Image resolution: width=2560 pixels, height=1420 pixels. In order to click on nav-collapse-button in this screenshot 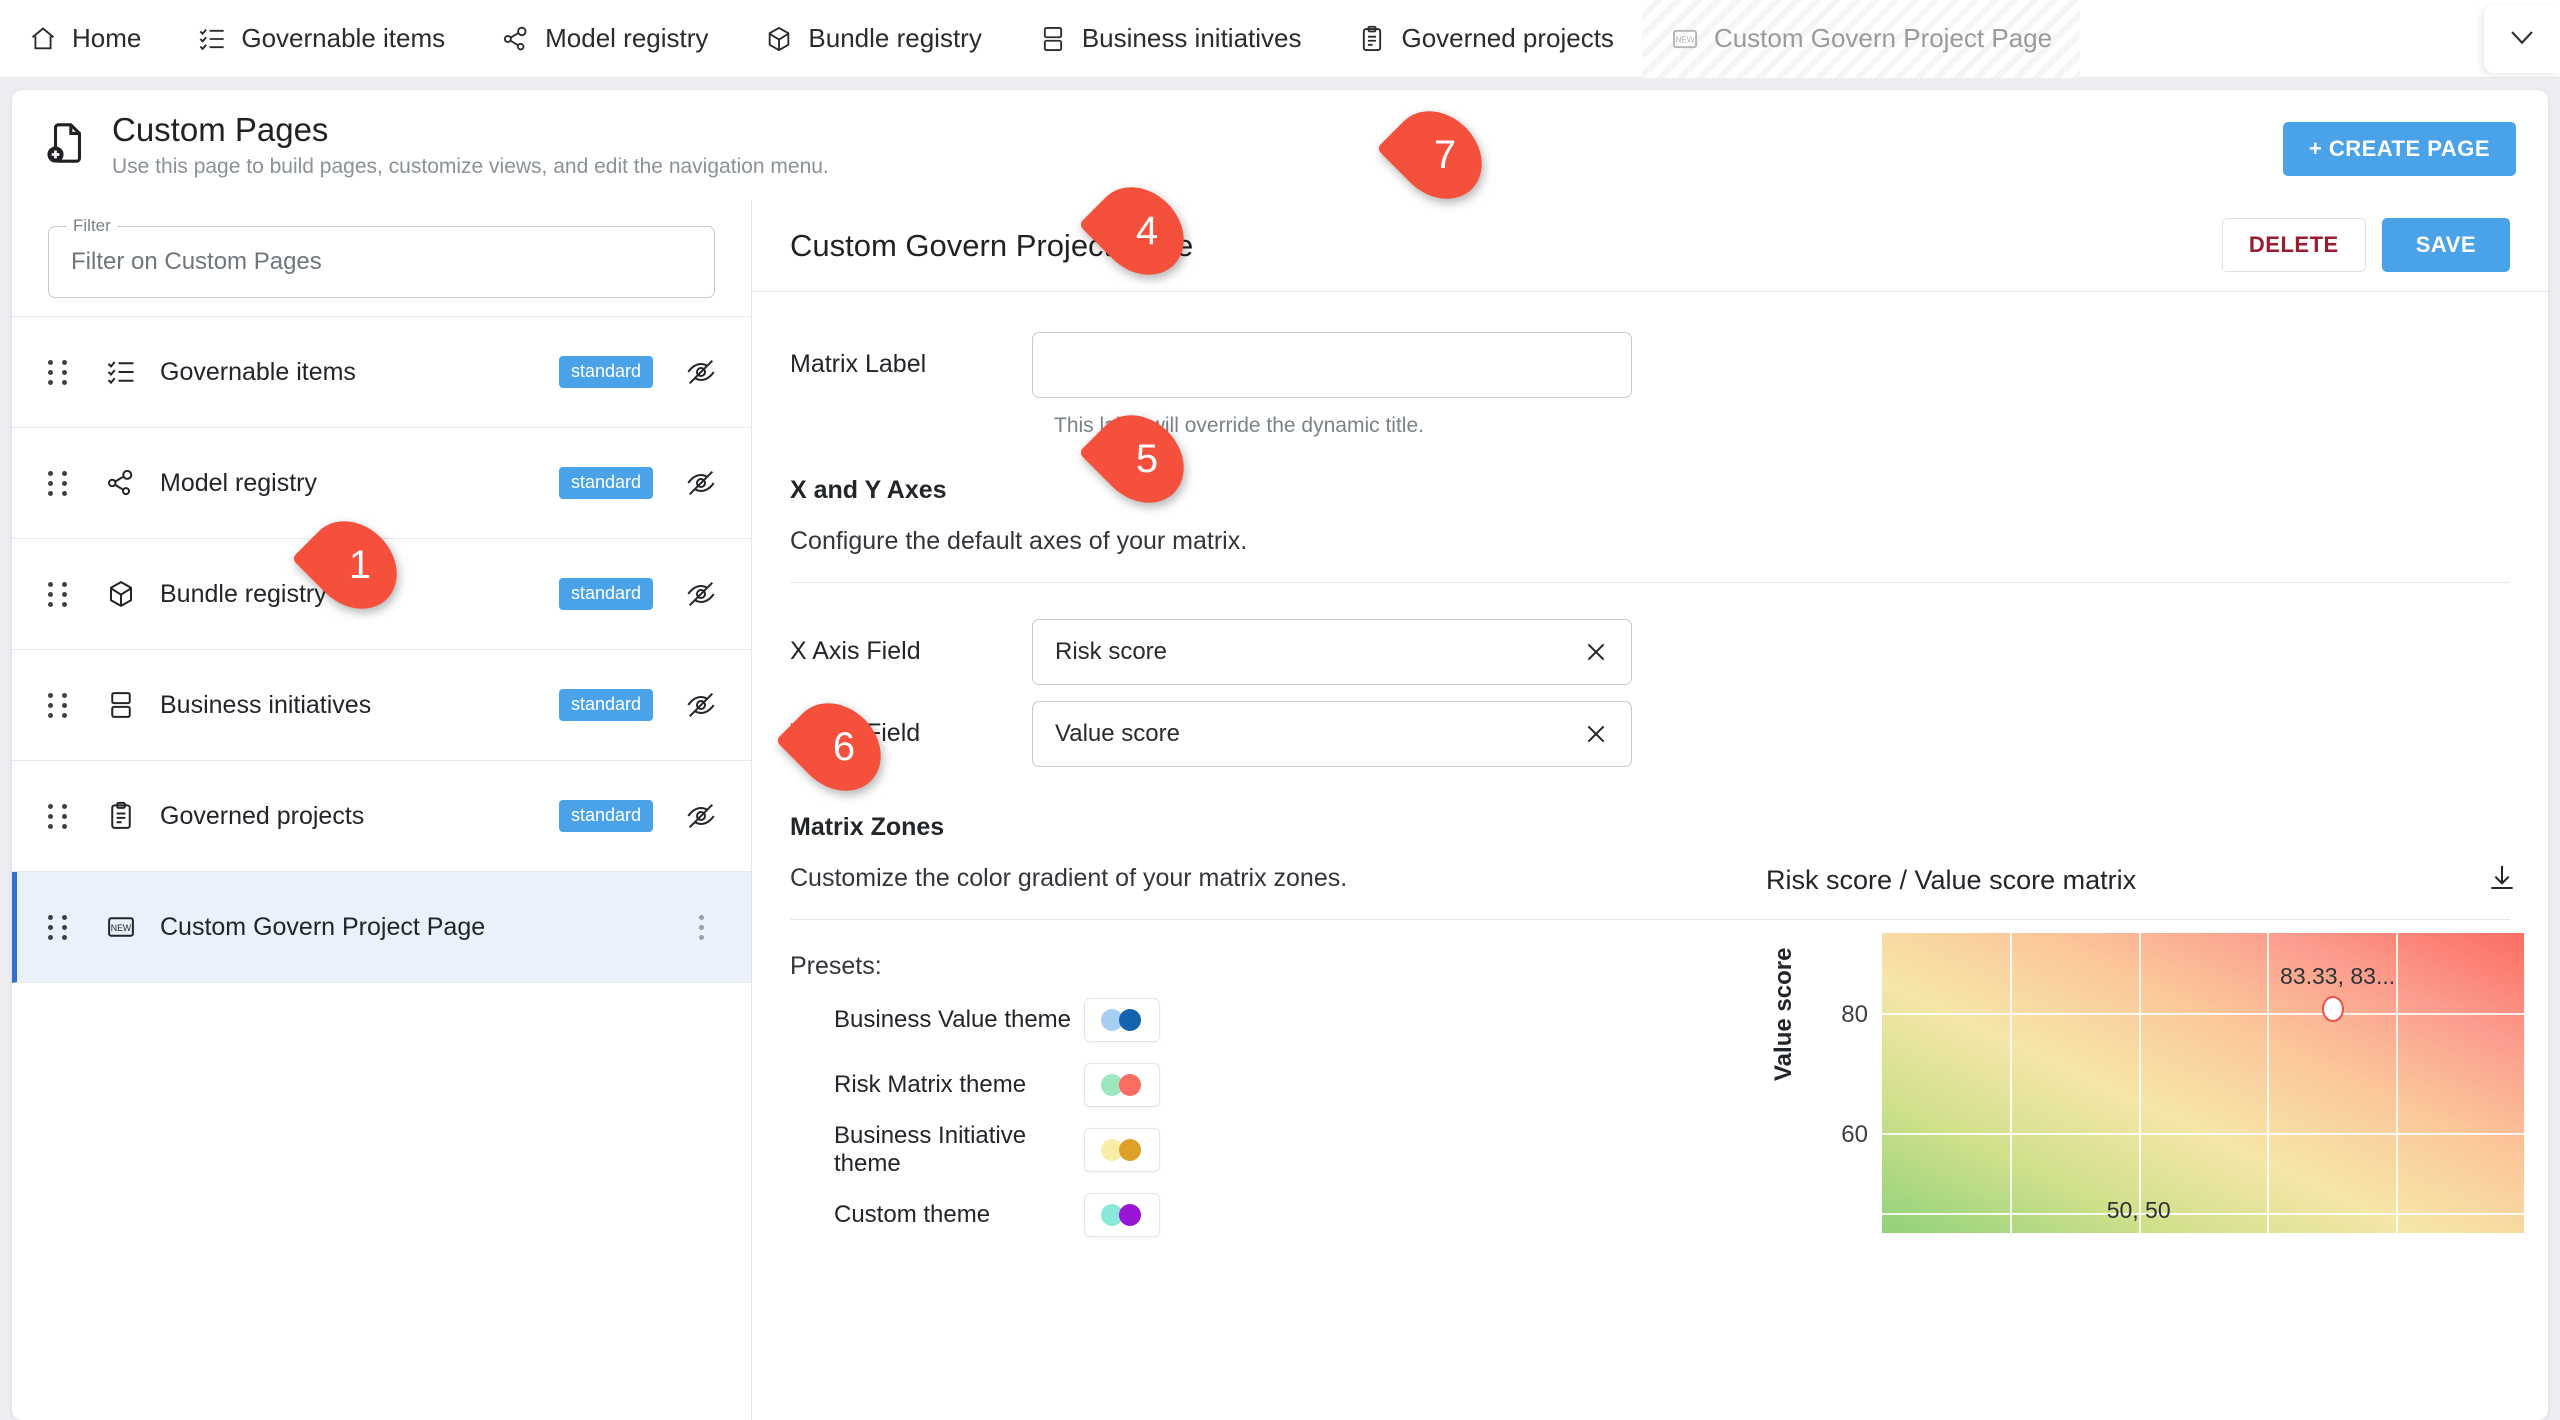, I will do `click(2522, 39)`.